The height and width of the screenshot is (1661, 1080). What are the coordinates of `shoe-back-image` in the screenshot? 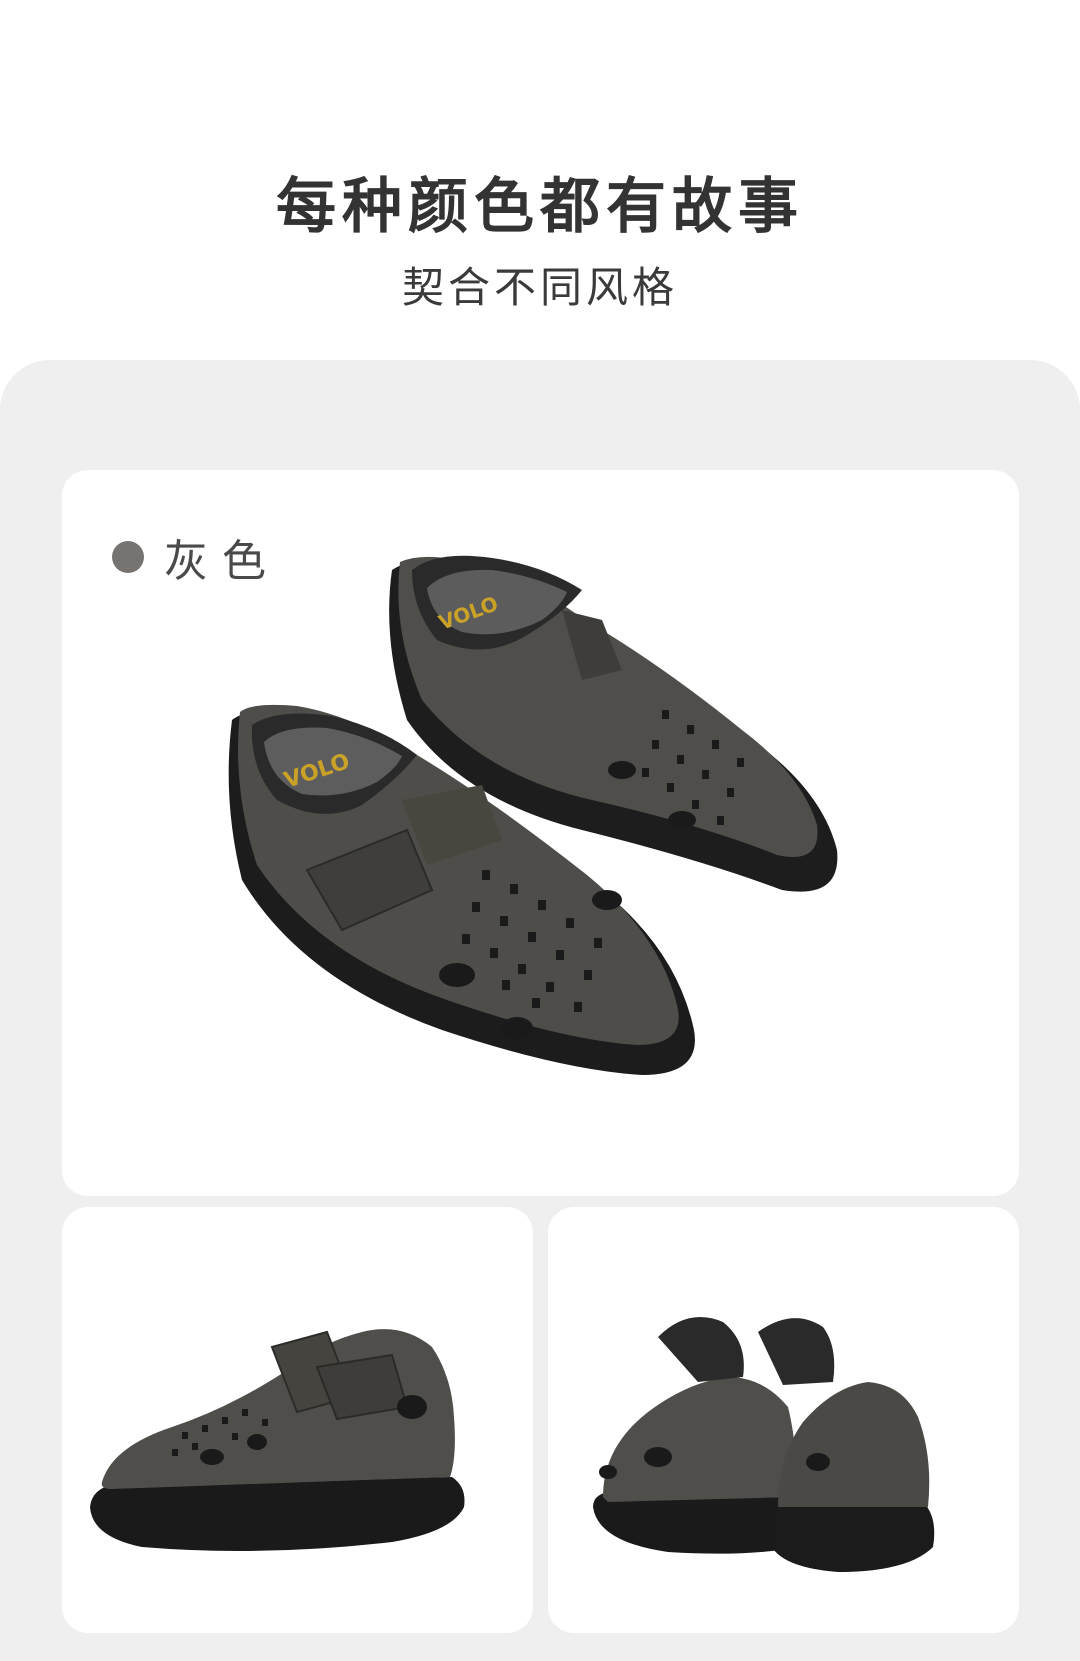 It's located at (764, 1444).